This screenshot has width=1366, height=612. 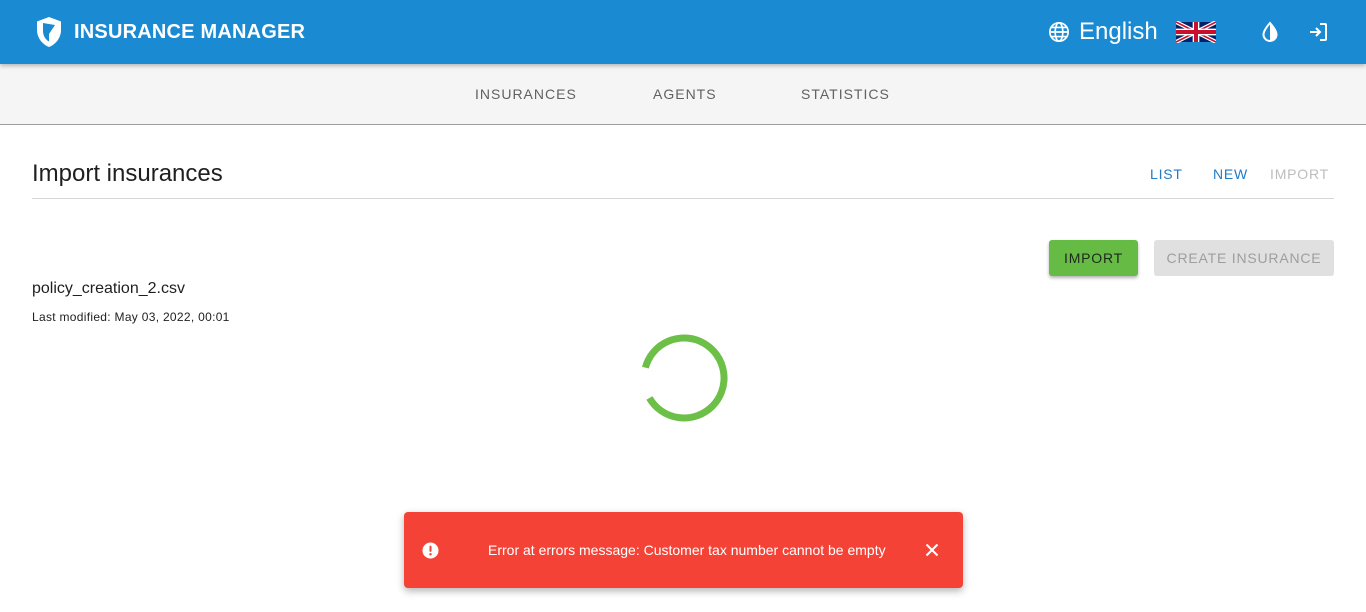 I want to click on language-label: English, so click(x=1118, y=31).